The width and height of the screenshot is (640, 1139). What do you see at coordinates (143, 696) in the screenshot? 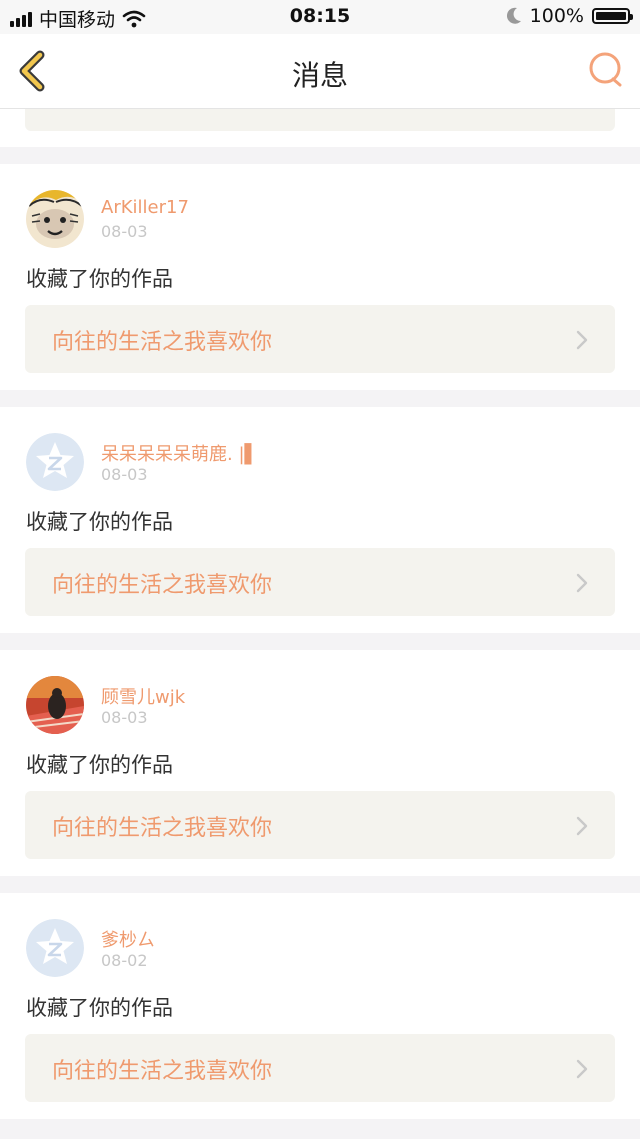
I see `username: 顾雪儿wjk` at bounding box center [143, 696].